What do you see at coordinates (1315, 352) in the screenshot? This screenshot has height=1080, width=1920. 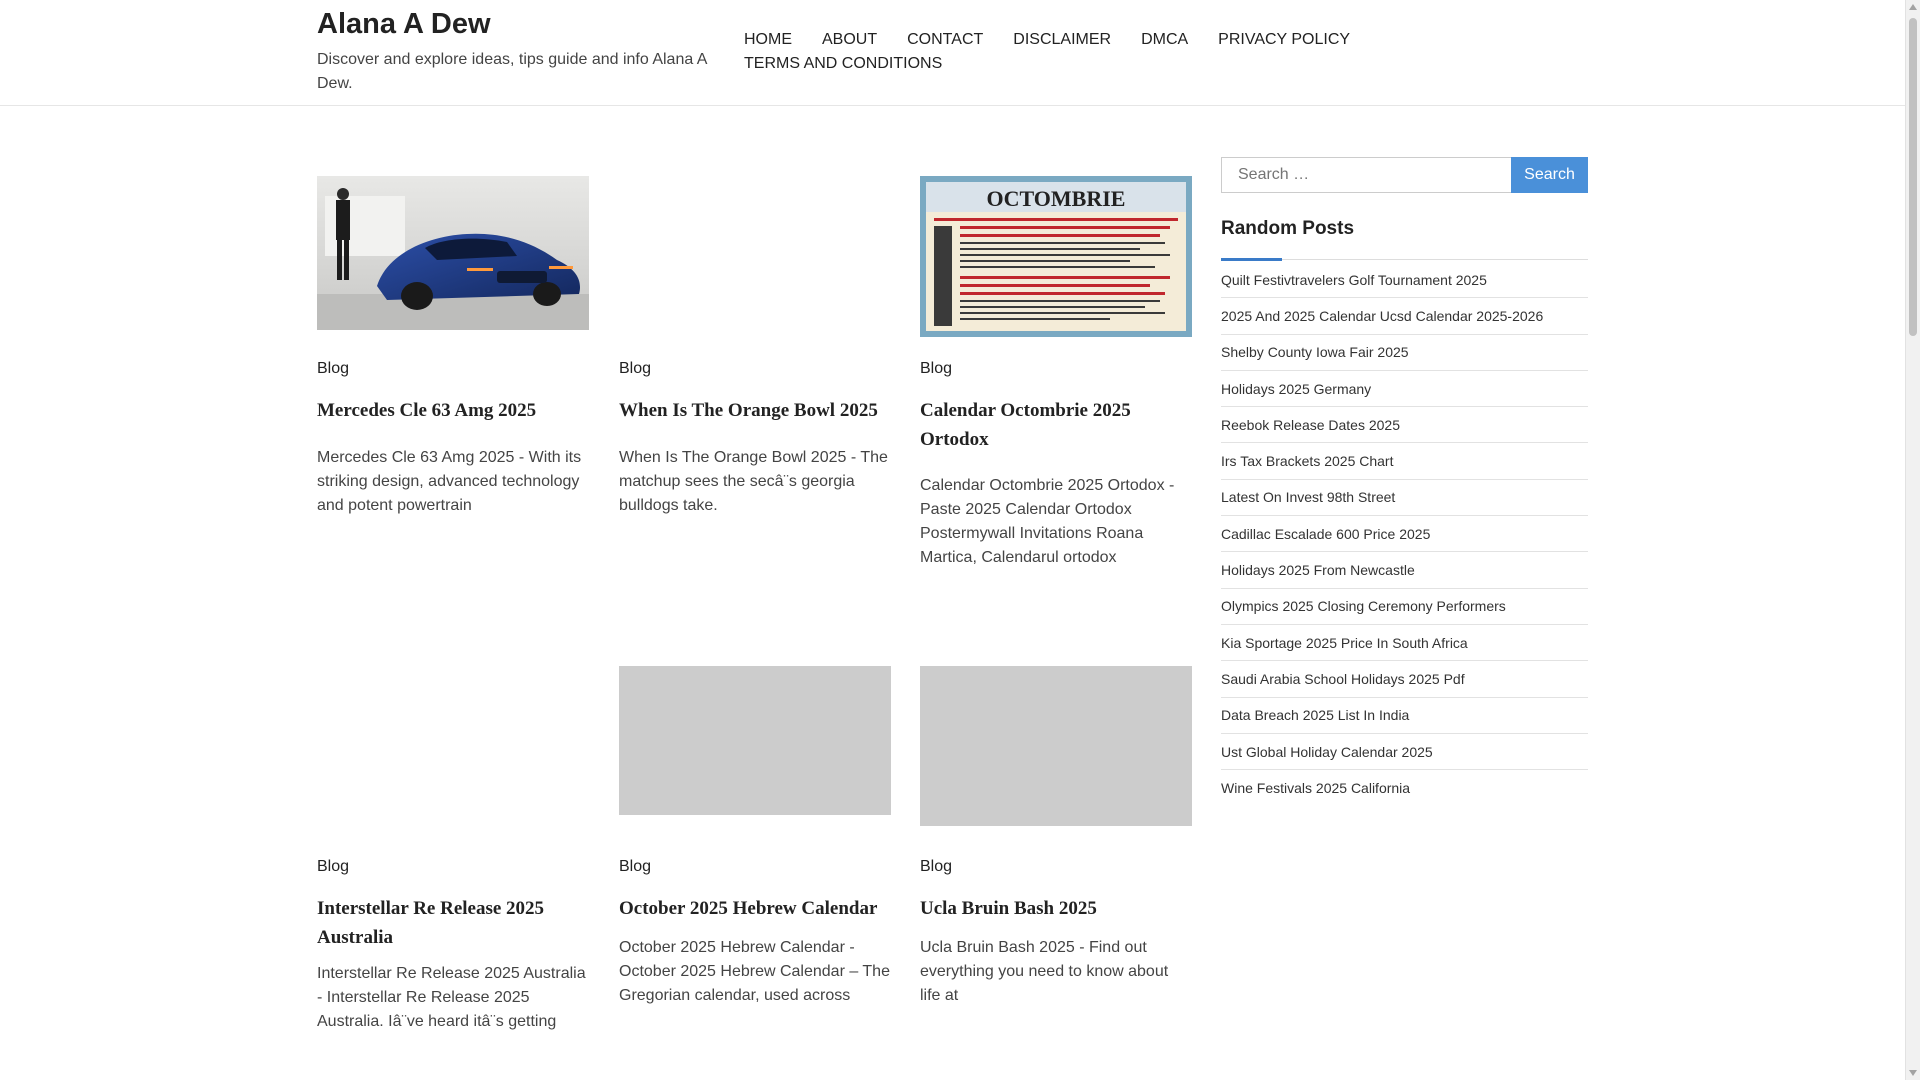 I see `random-post-link: Shelby County Iowa Fair 2025` at bounding box center [1315, 352].